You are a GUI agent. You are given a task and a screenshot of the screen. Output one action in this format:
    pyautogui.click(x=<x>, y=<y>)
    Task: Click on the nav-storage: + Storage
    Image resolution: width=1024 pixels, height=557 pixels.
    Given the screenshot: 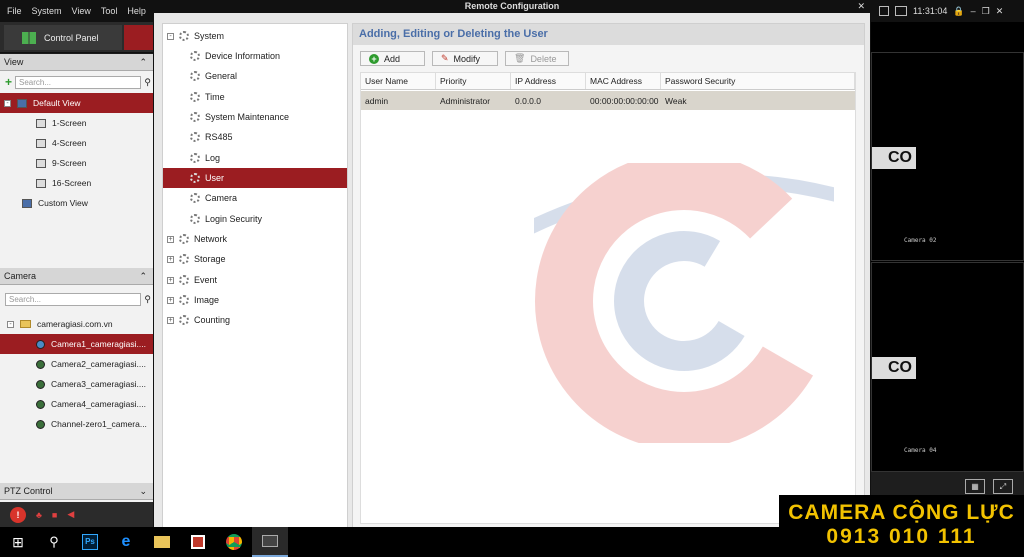 What is the action you would take?
    pyautogui.click(x=255, y=259)
    